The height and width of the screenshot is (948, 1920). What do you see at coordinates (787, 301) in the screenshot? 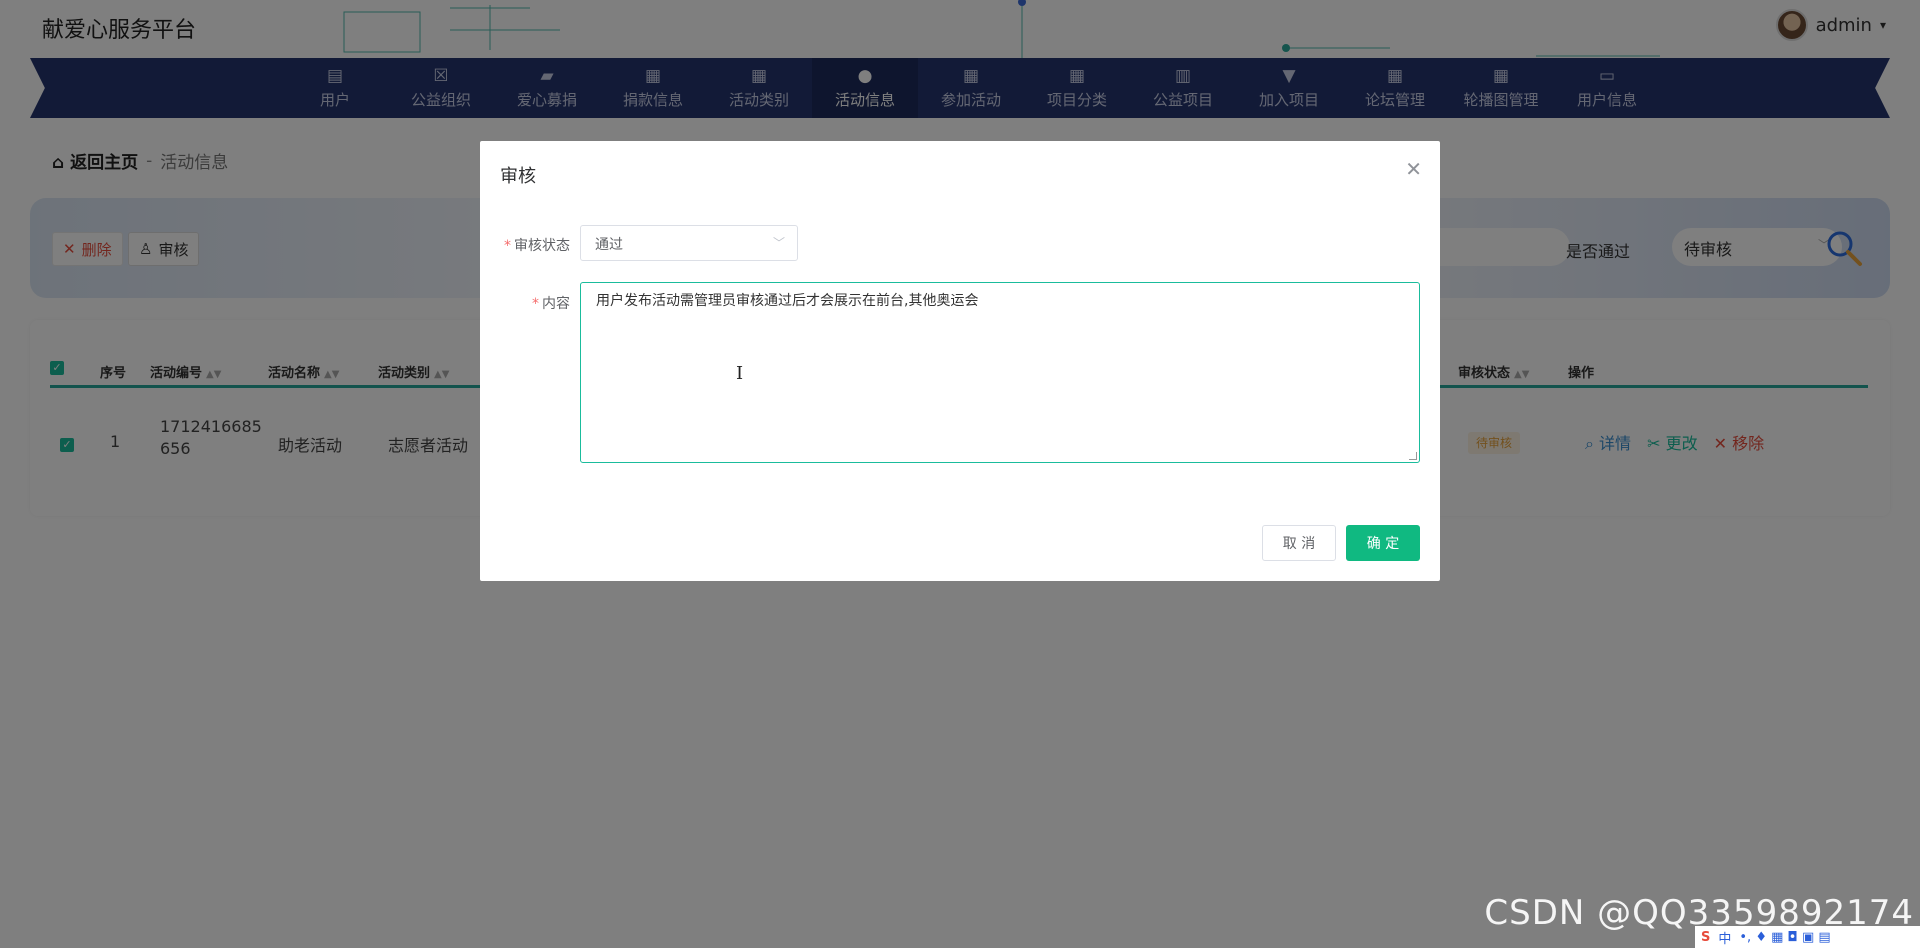
I see `content-text: 用户发布活动需管理员审核通过后才会展示在前台,其他奥运会` at bounding box center [787, 301].